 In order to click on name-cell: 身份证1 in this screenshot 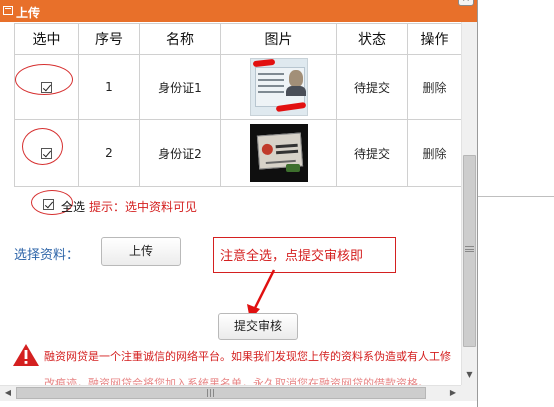, I will do `click(180, 87)`.